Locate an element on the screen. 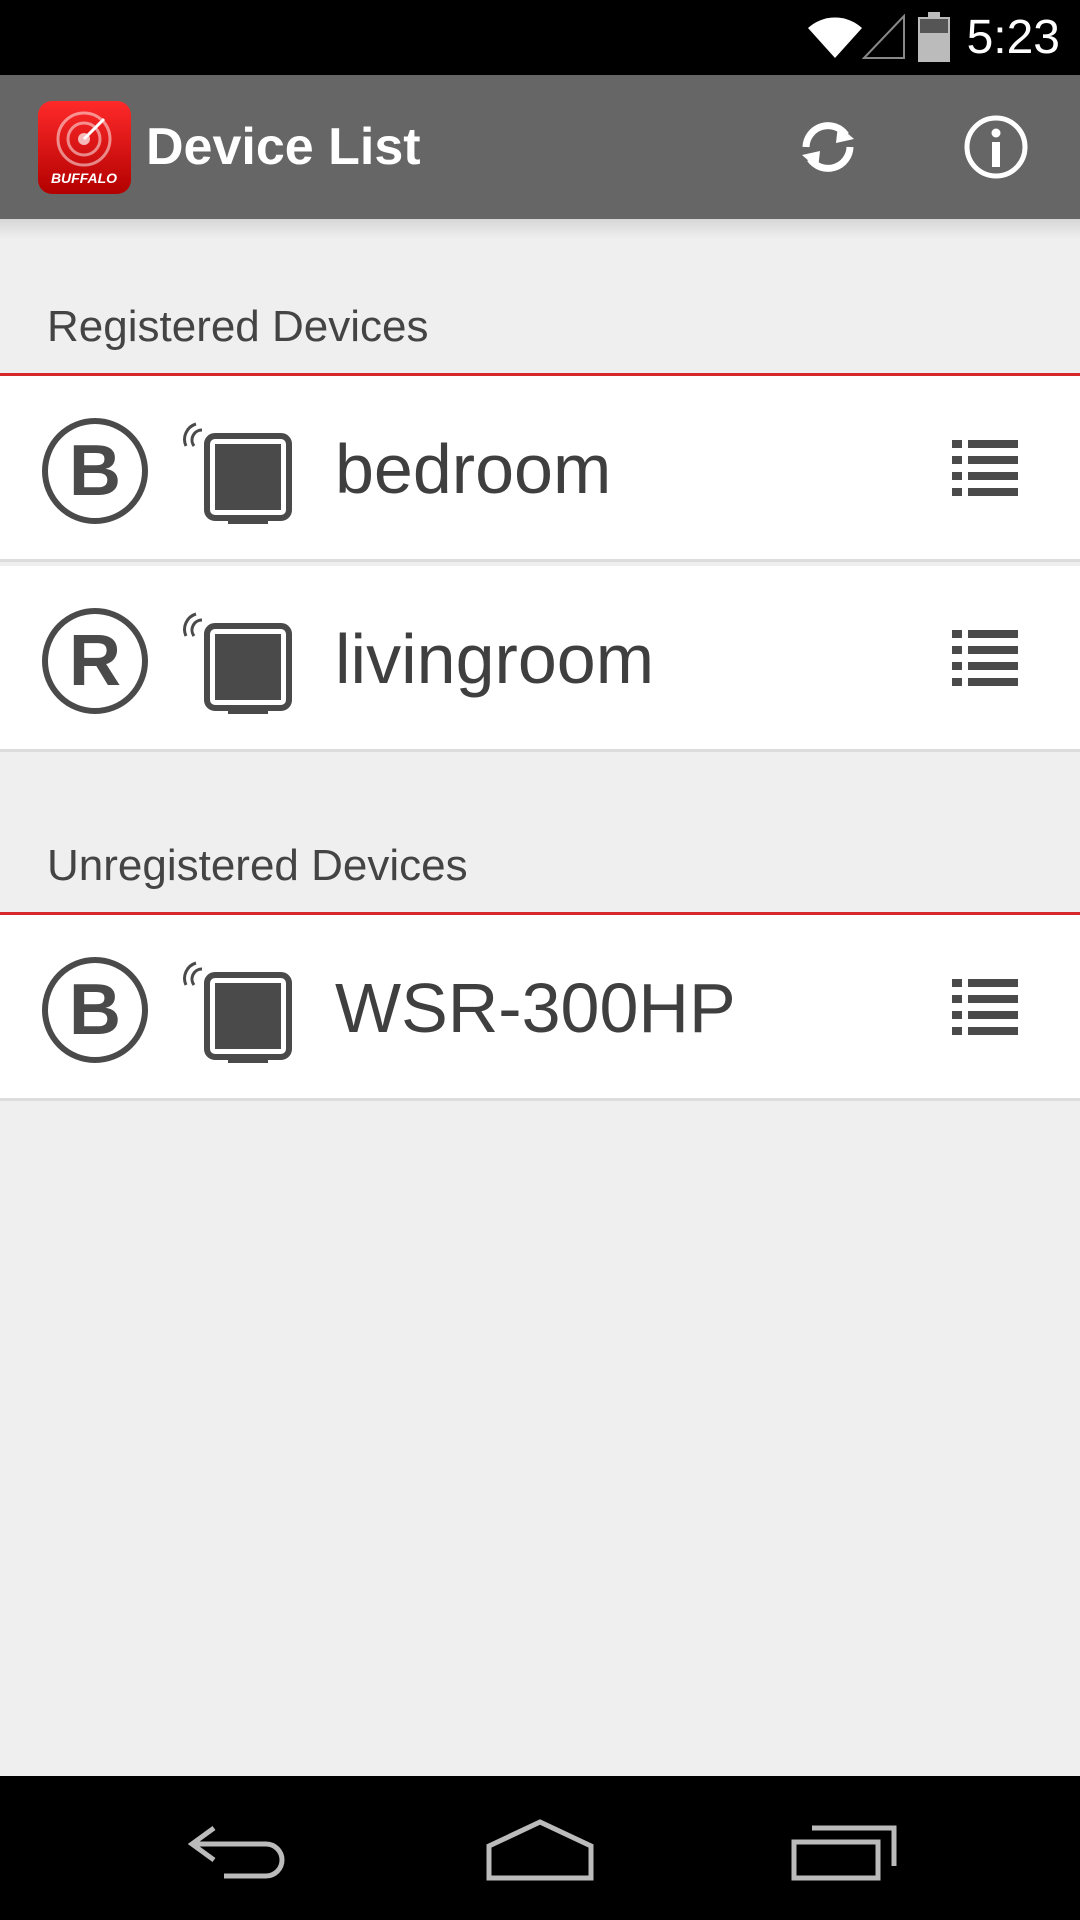 This screenshot has height=1920, width=1080. device-row: R livingroom is located at coordinates (540, 659).